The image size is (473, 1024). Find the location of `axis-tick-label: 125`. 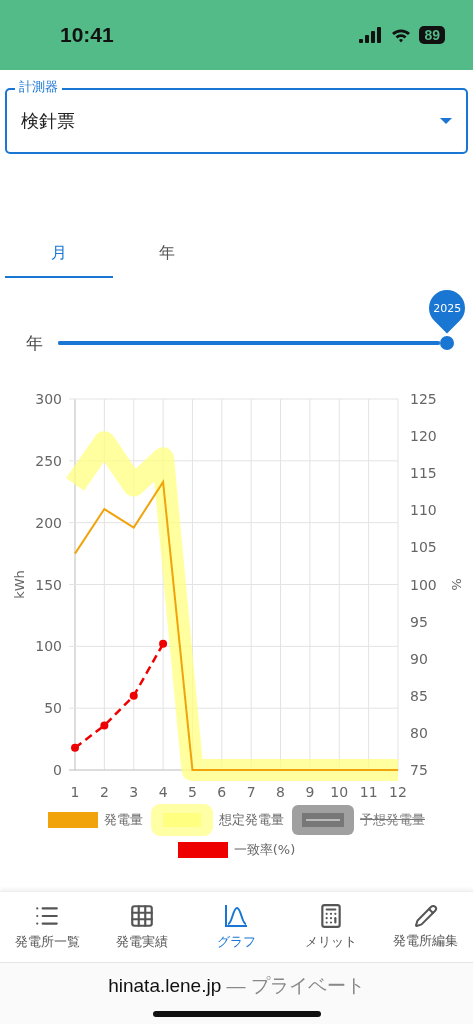

axis-tick-label: 125 is located at coordinates (423, 399).